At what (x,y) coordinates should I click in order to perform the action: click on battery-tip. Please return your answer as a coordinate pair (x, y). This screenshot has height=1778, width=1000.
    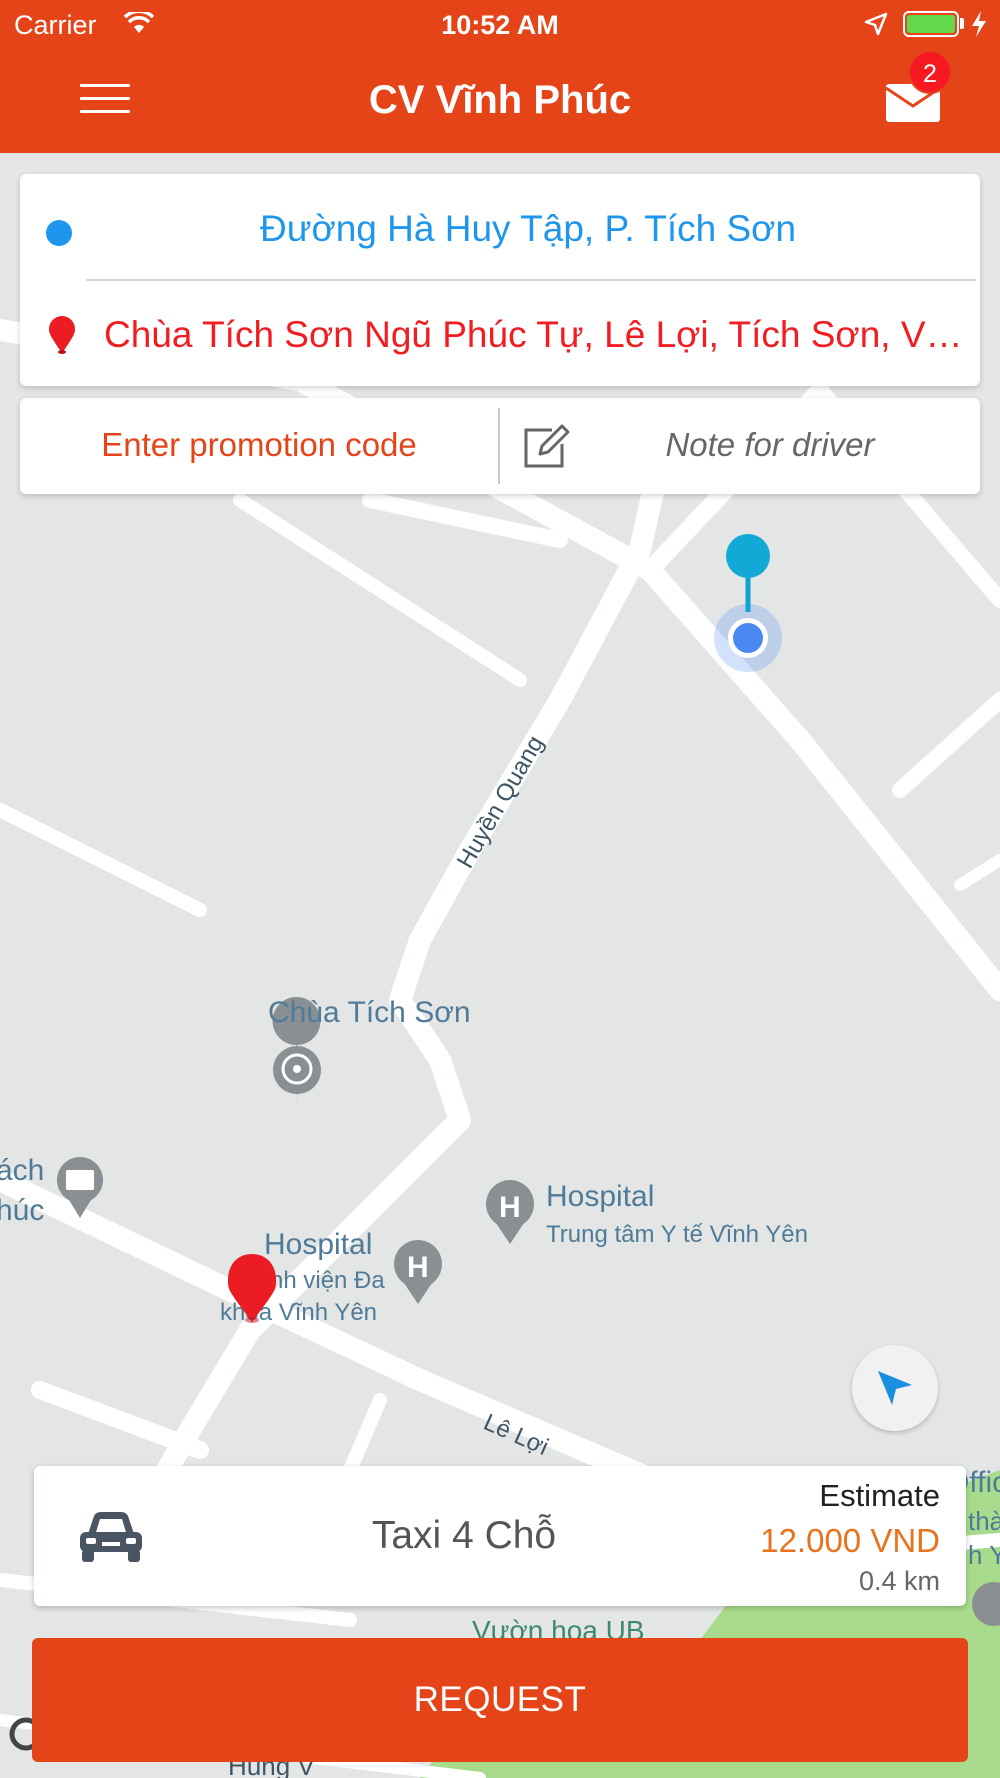
    Looking at the image, I should click on (962, 23).